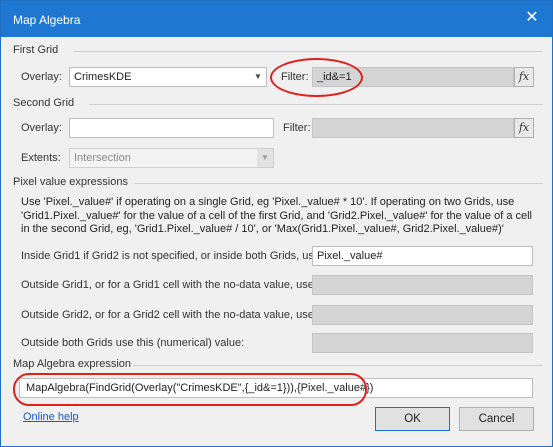  I want to click on online-help-link: Online help, so click(51, 417).